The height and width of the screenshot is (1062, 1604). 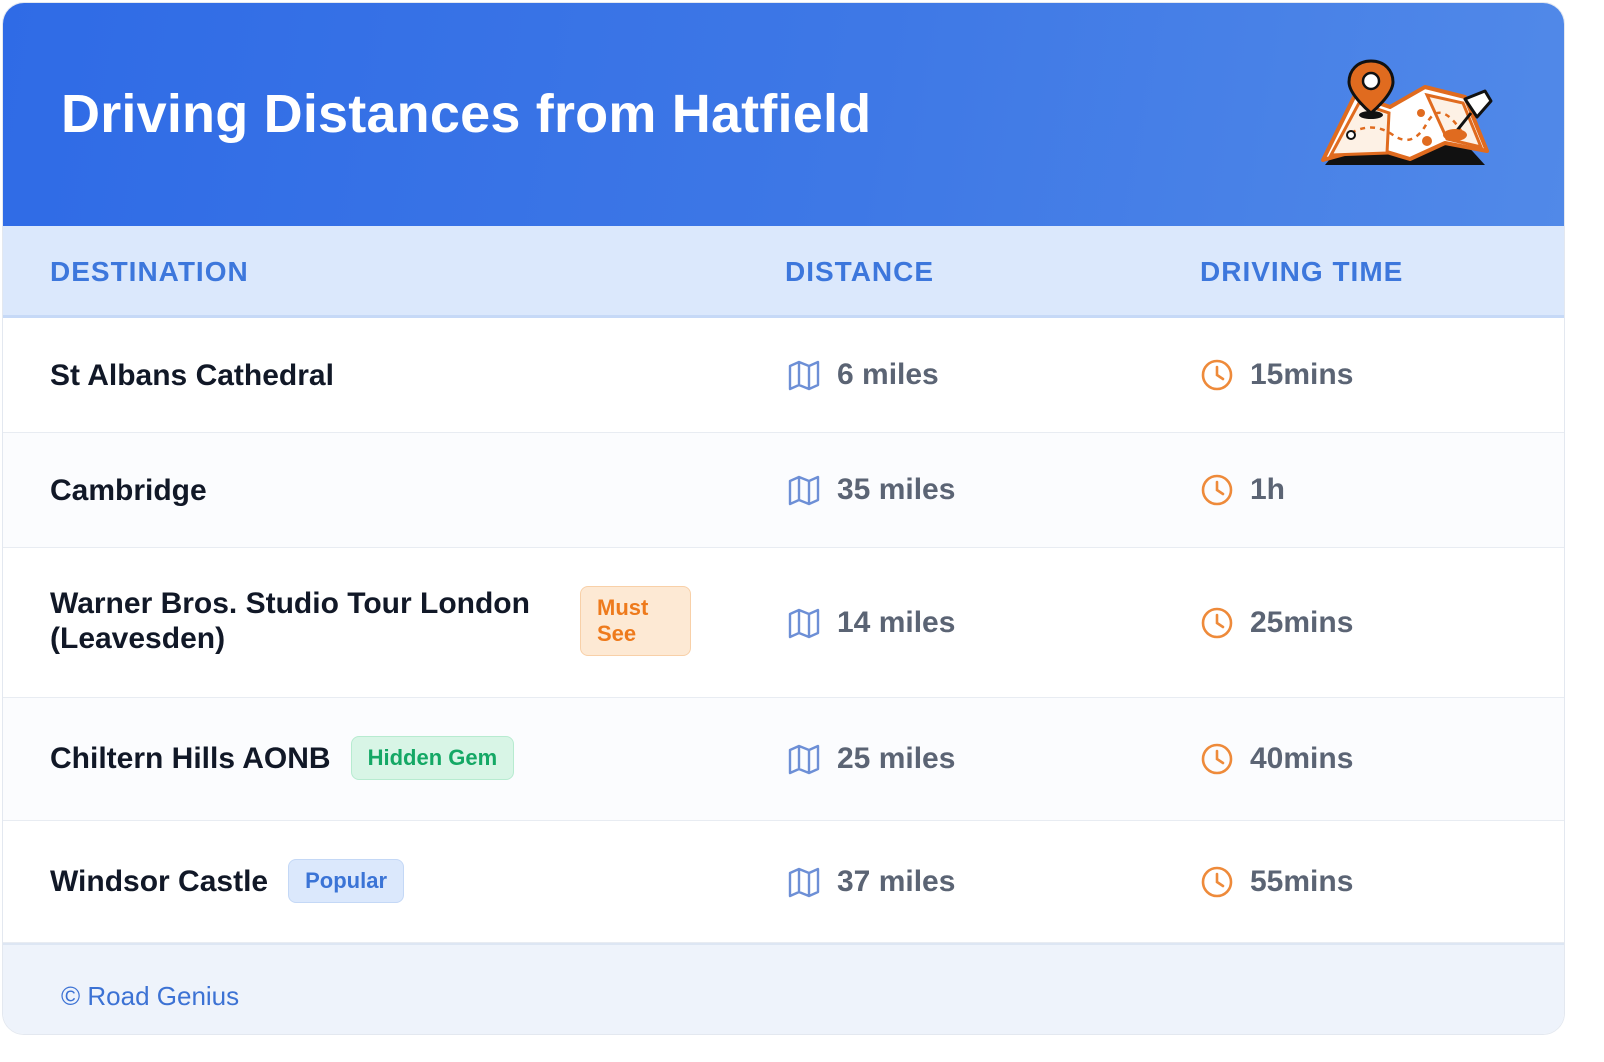 What do you see at coordinates (190, 758) in the screenshot?
I see `destination-name: Chiltern Hills AONB` at bounding box center [190, 758].